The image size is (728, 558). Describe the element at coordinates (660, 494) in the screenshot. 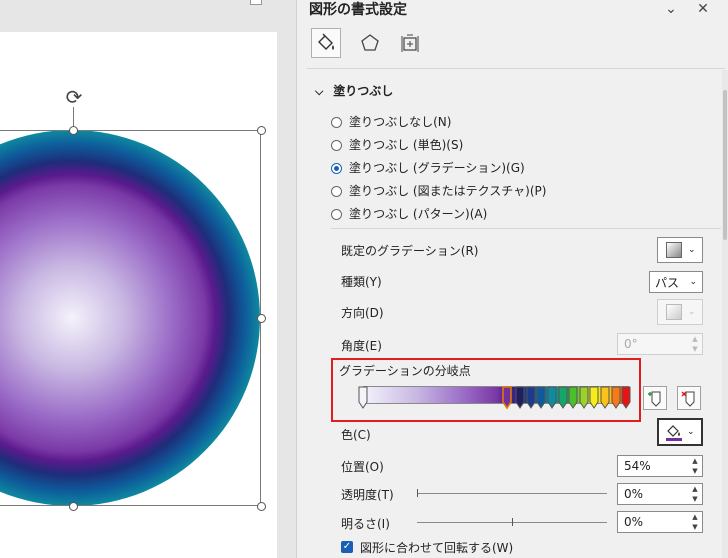

I see `transparency-spinner: 0% ▲ ▼` at that location.